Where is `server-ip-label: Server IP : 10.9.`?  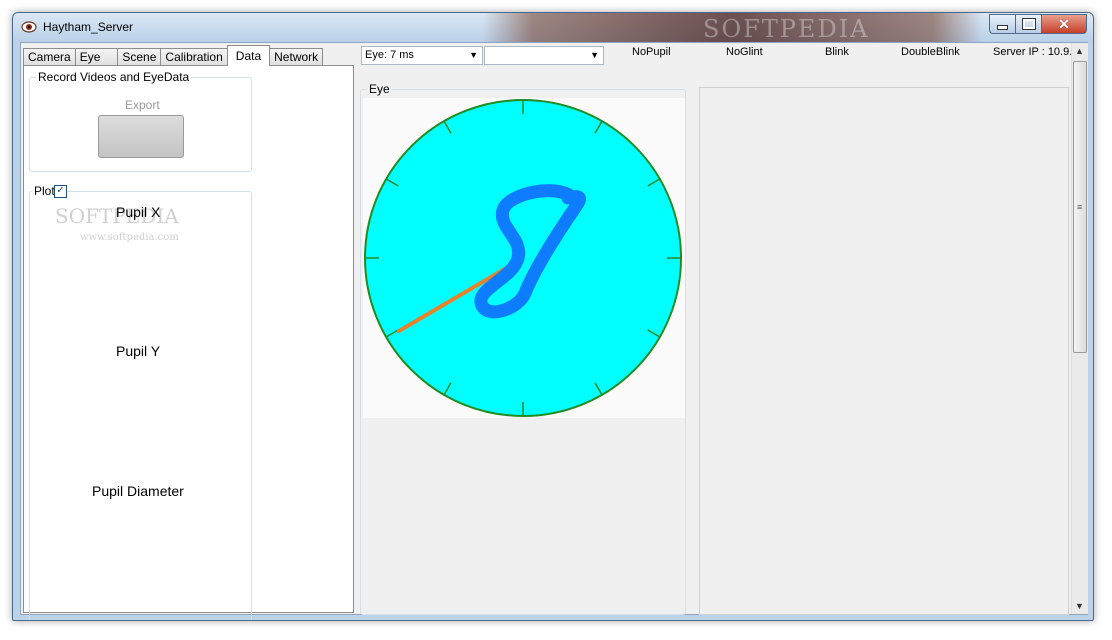 server-ip-label: Server IP : 10.9. is located at coordinates (1033, 52).